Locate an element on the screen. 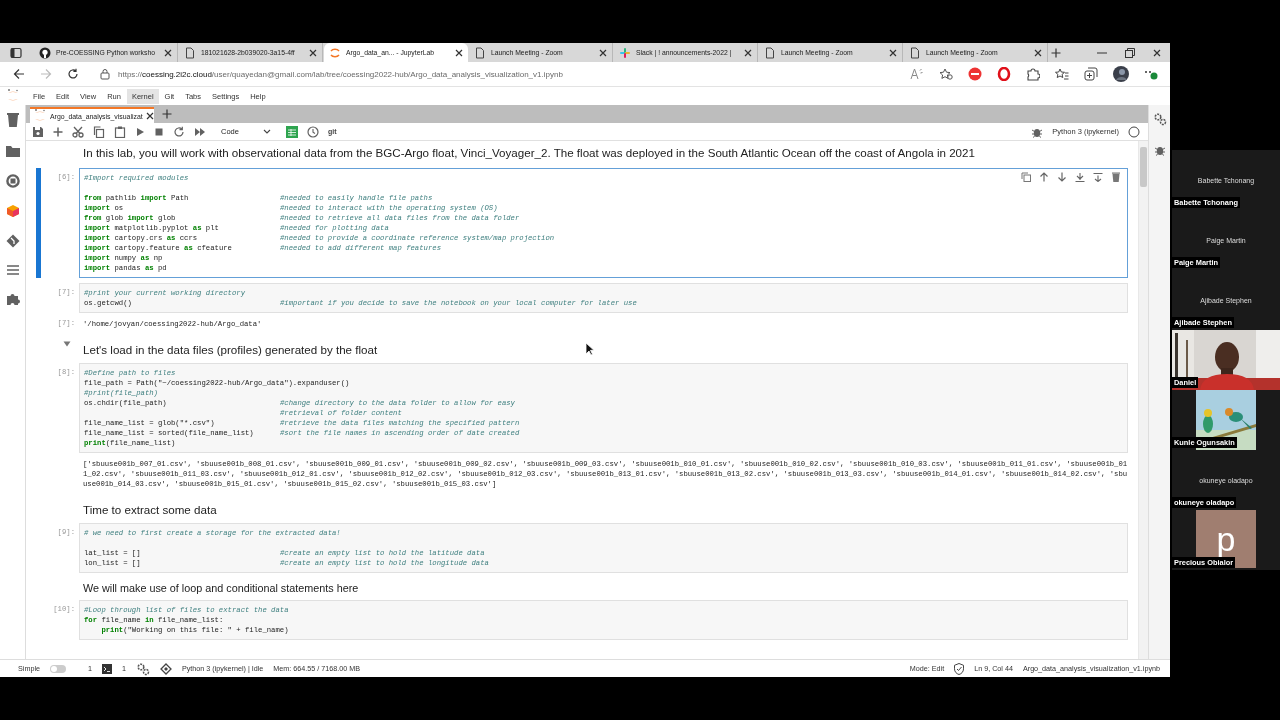 This screenshot has width=1280, height=720. section-heading: Let's load in the data files (profiles) generated by the float is located at coordinates (230, 349).